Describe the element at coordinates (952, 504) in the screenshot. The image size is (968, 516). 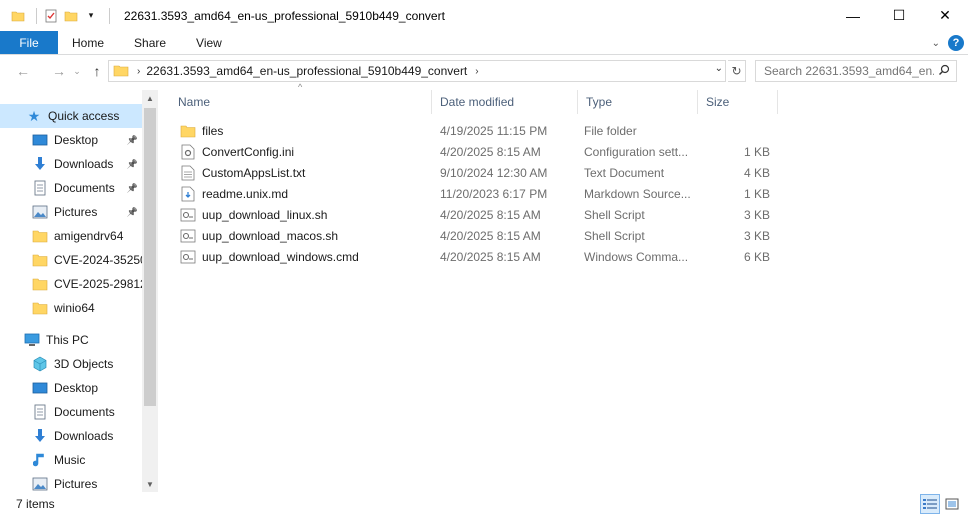
I see `large-icons-view-icon` at that location.